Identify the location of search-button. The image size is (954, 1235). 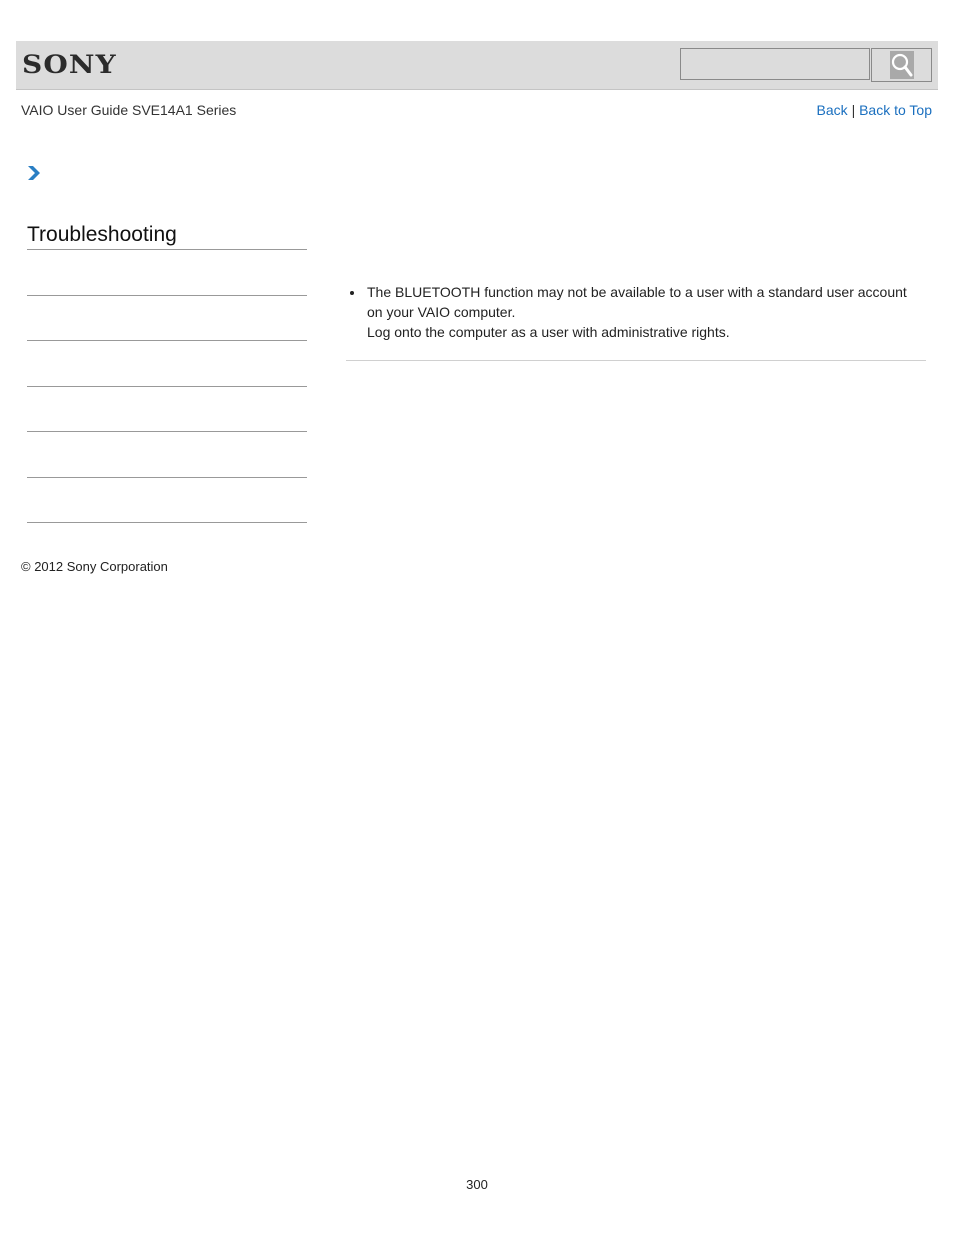
(901, 65).